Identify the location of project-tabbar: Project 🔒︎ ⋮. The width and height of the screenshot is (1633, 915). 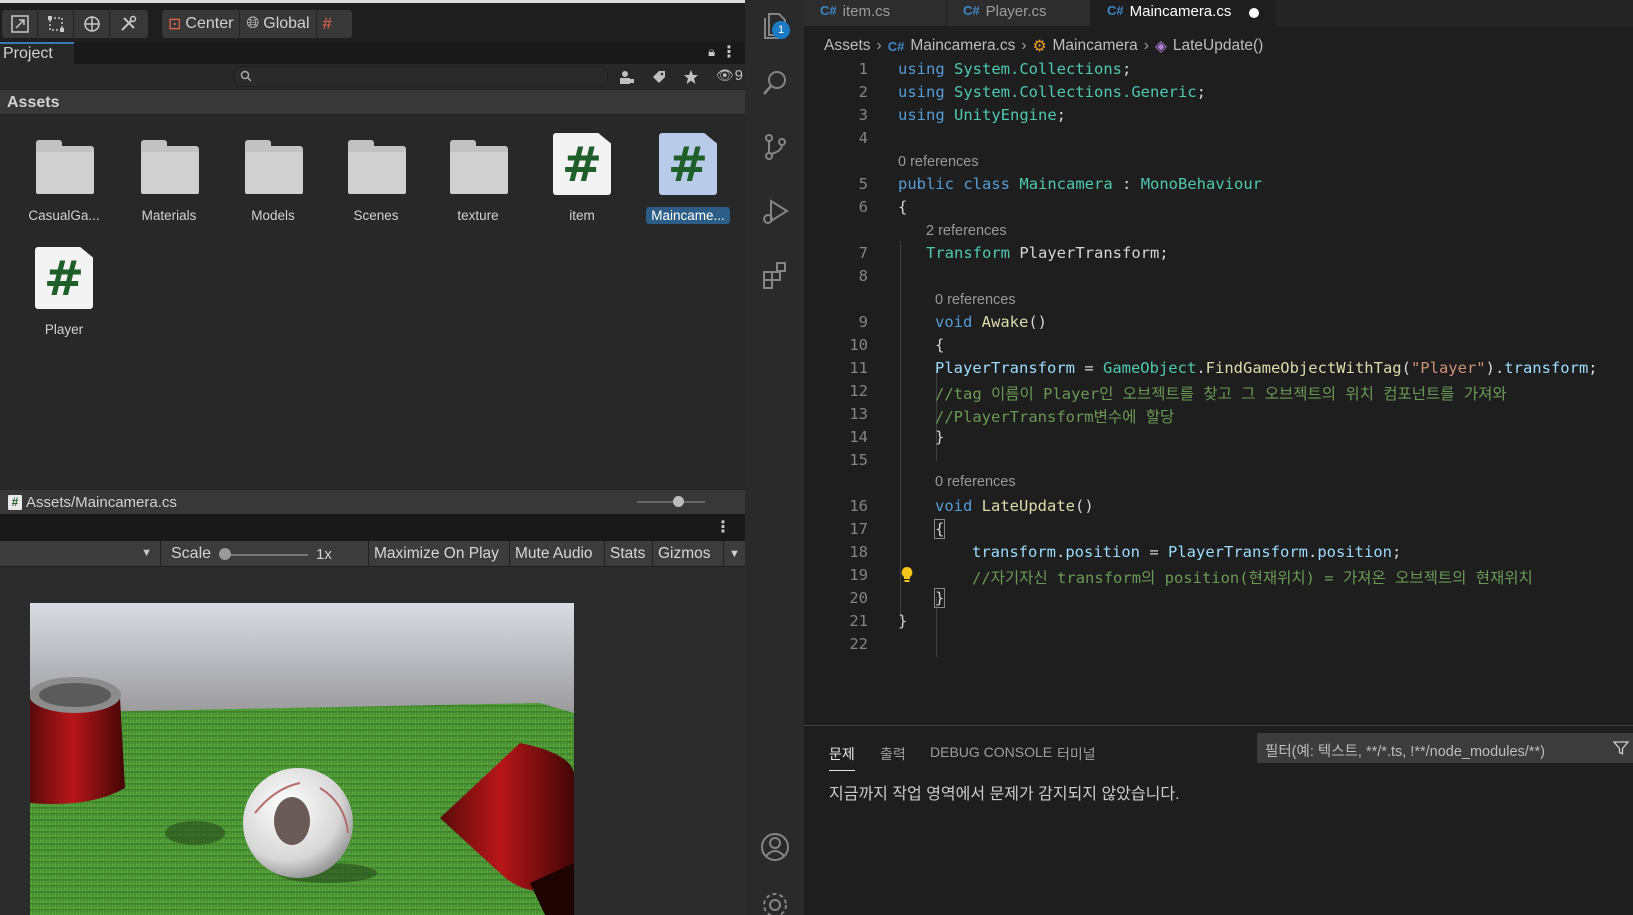
(372, 53).